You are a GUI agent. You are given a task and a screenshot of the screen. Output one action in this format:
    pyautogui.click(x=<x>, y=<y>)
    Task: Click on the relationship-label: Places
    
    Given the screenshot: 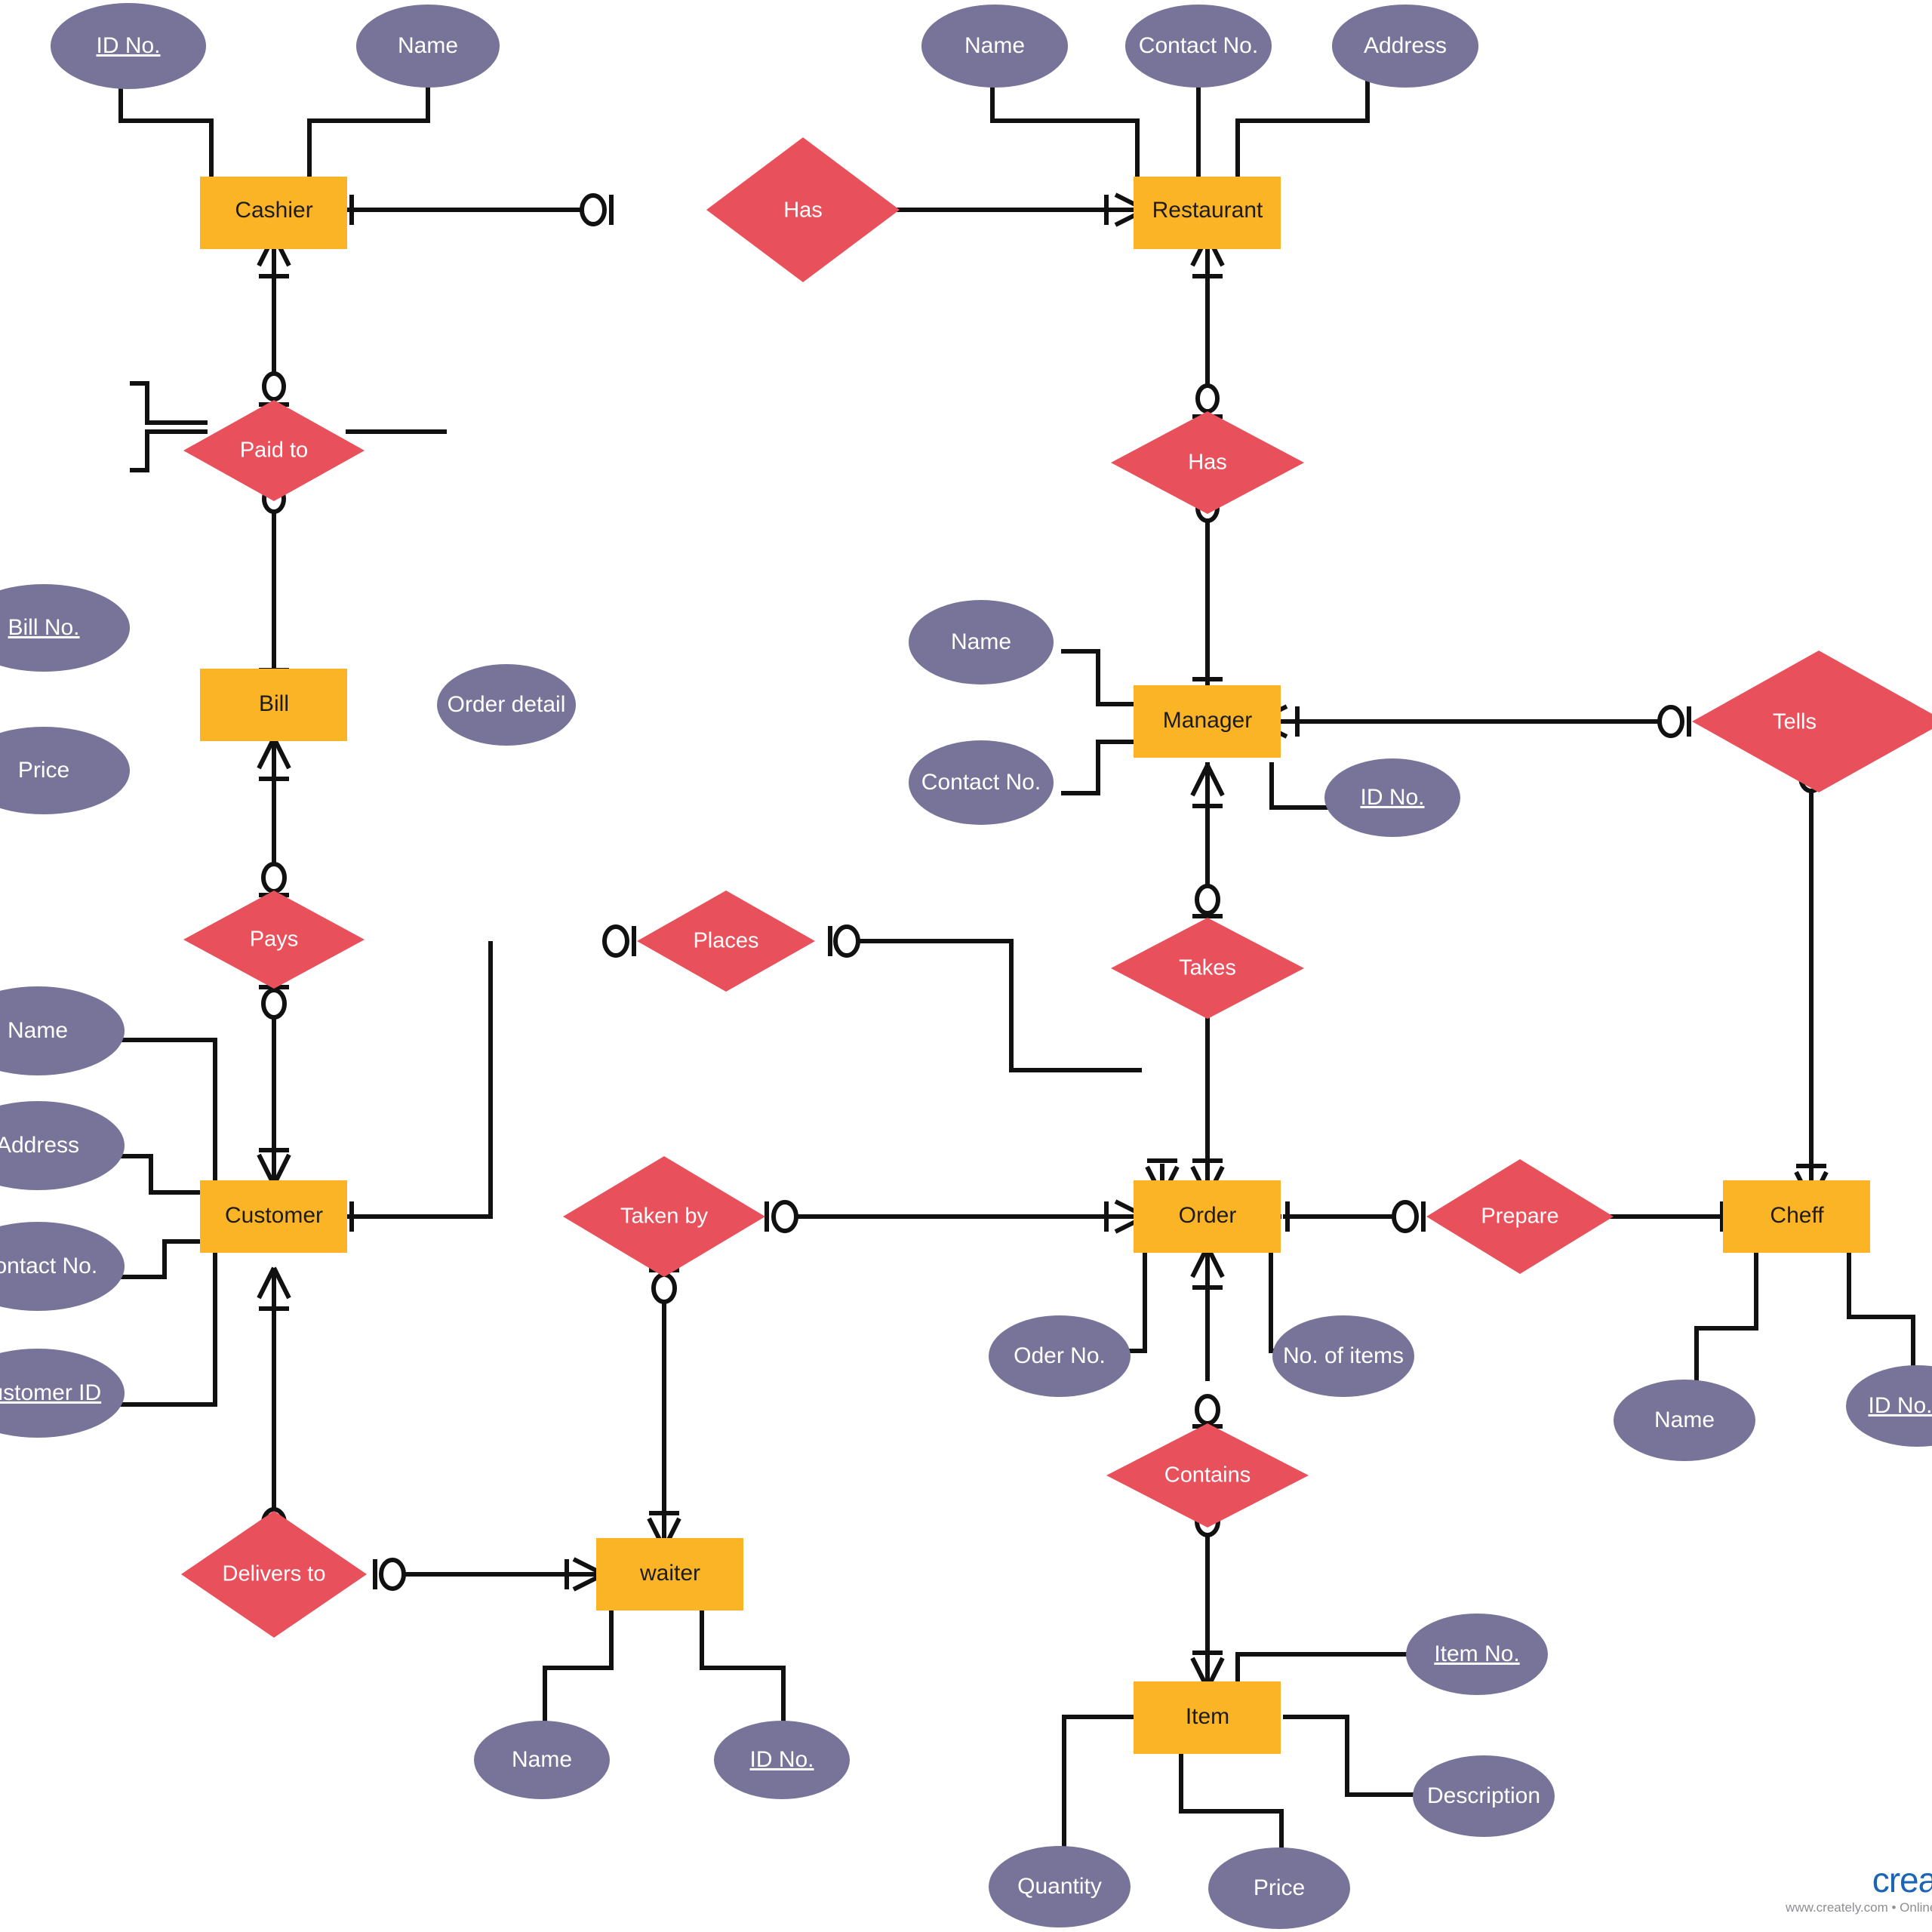 What is the action you would take?
    pyautogui.click(x=725, y=941)
    